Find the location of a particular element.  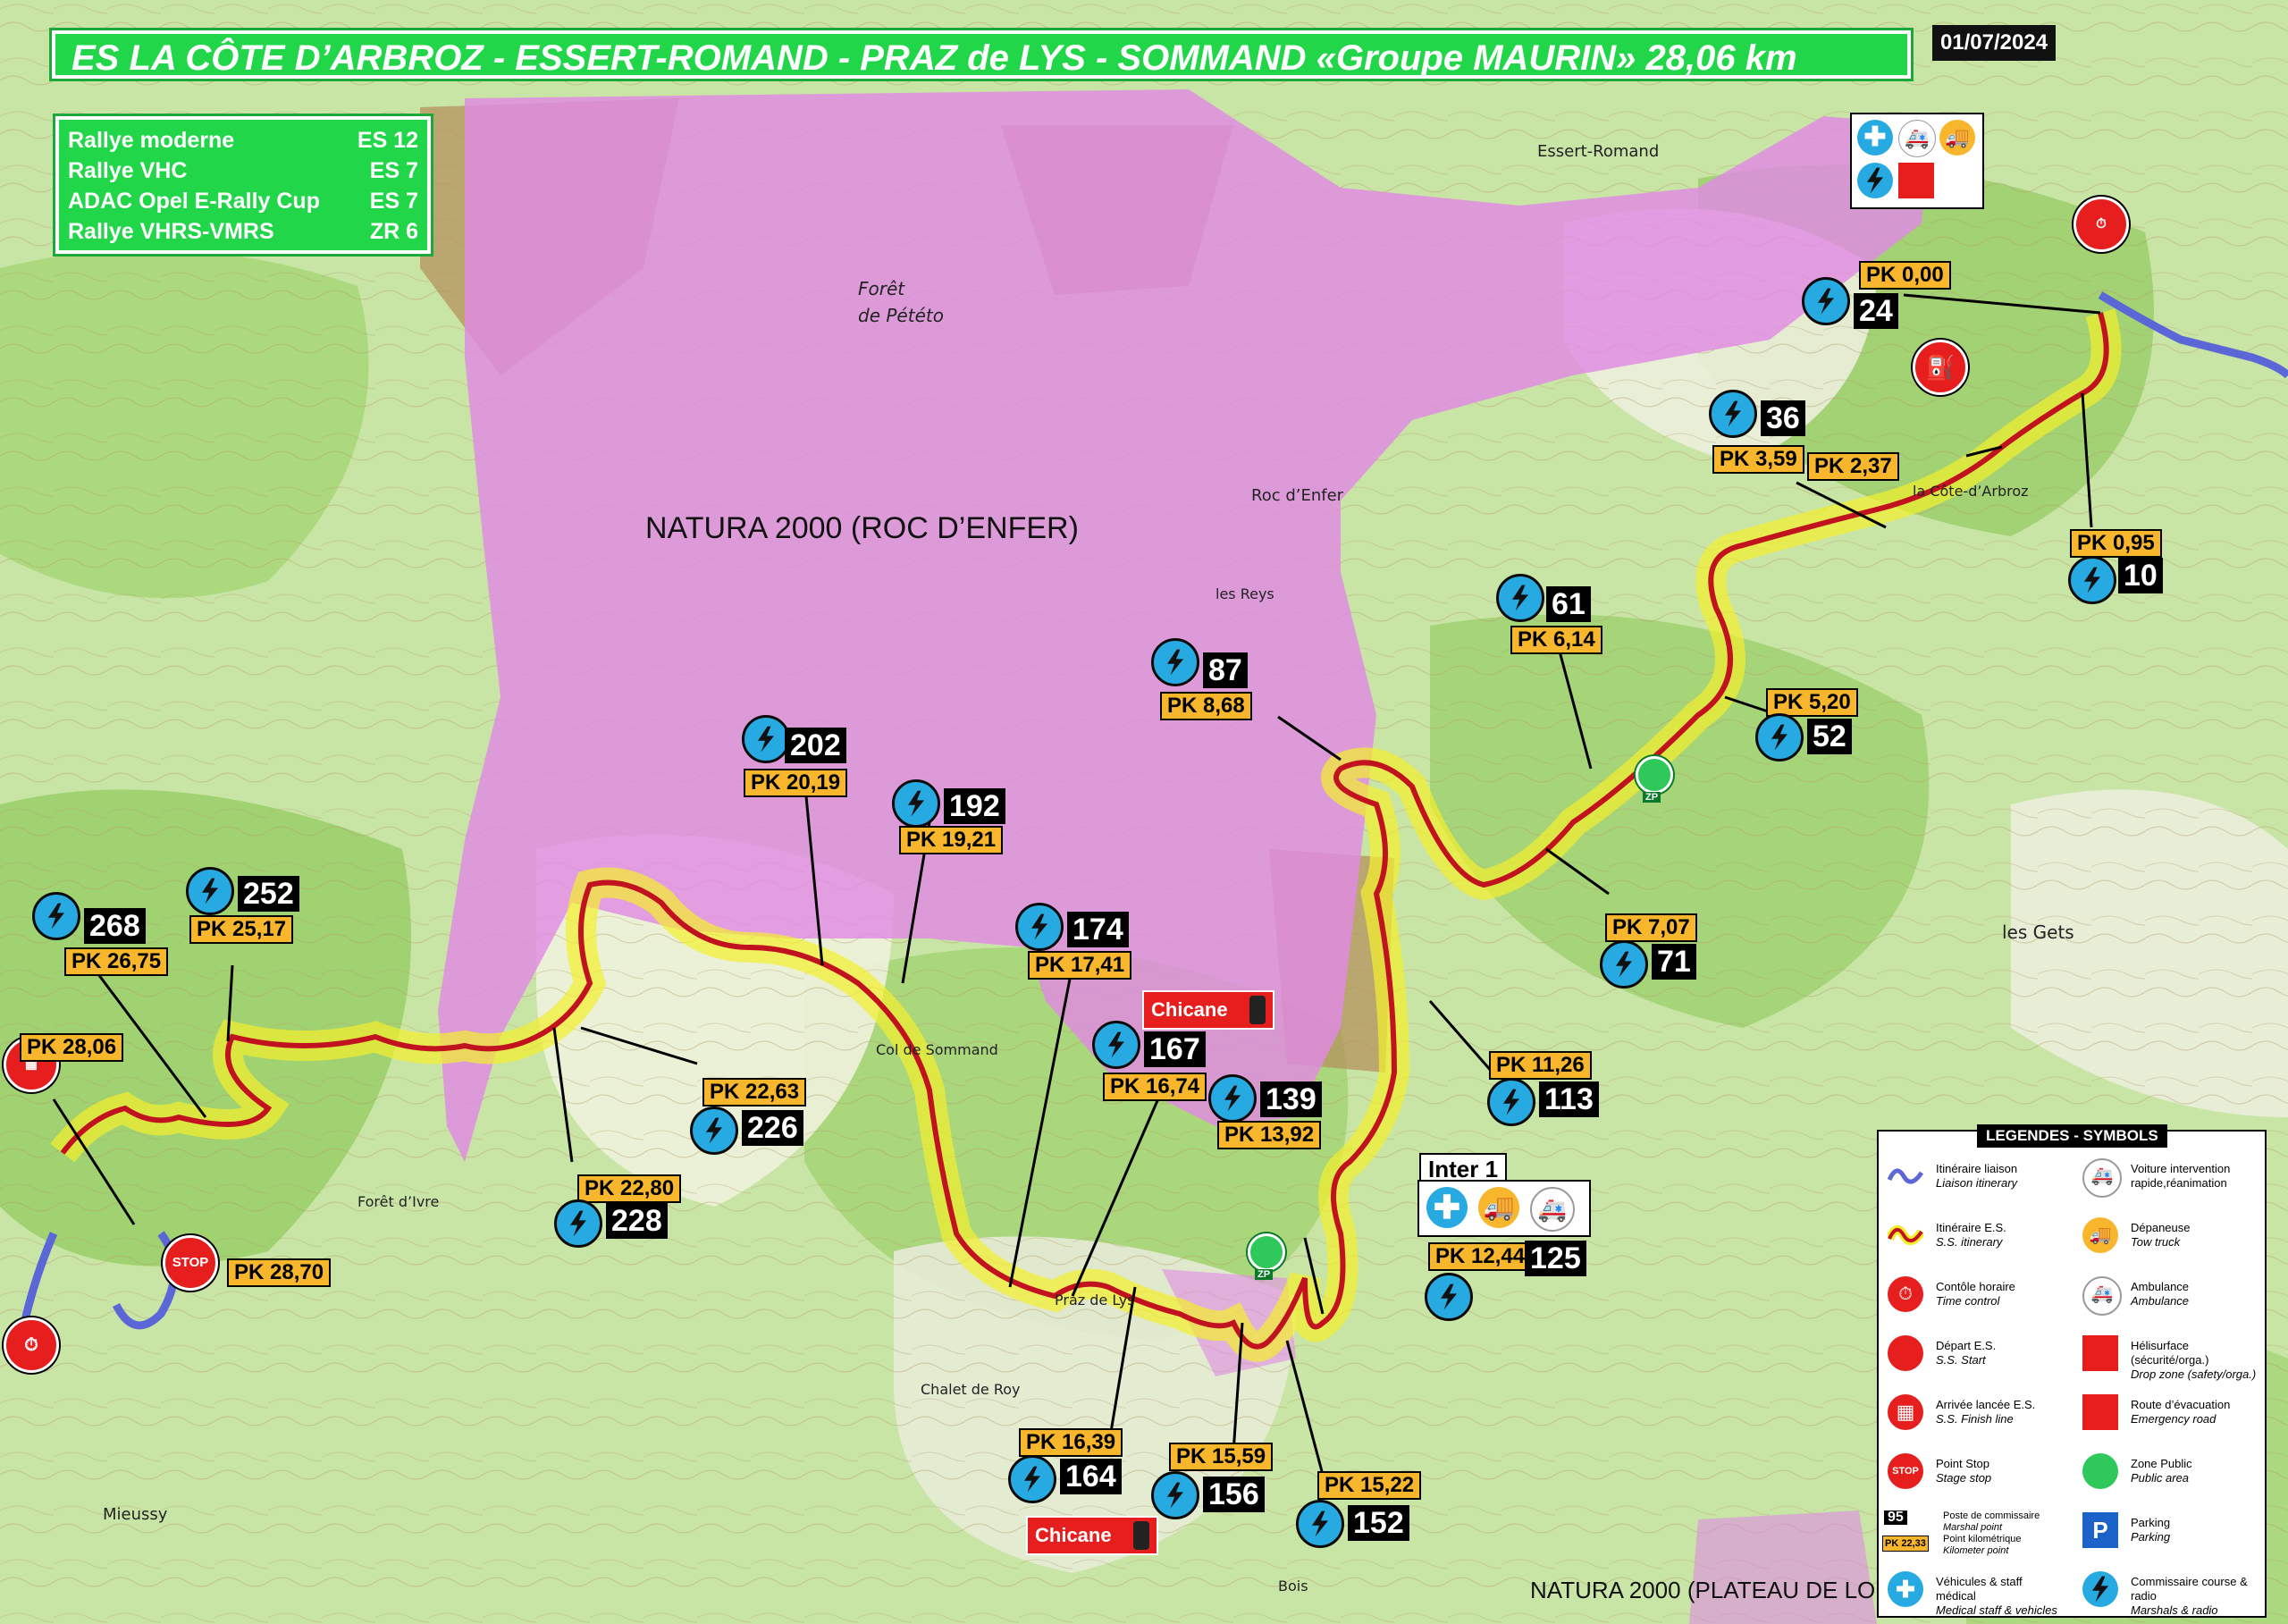

legend-en: Time control is located at coordinates (1968, 1301).